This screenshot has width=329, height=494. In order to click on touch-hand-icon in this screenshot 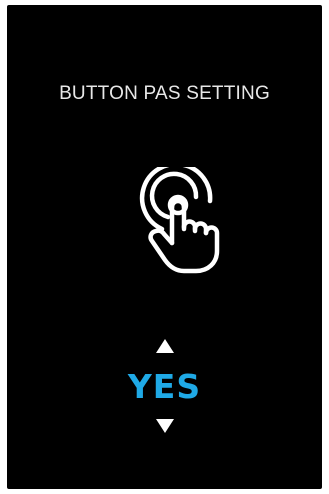, I will do `click(179, 220)`.